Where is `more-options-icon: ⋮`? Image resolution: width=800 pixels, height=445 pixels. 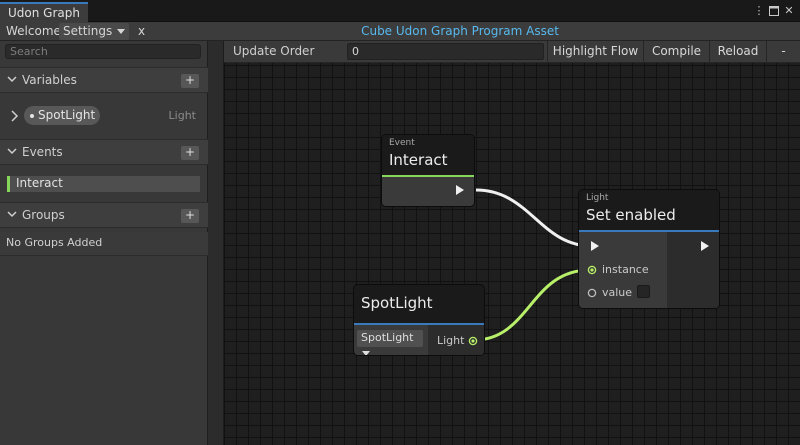 more-options-icon: ⋮ is located at coordinates (759, 11).